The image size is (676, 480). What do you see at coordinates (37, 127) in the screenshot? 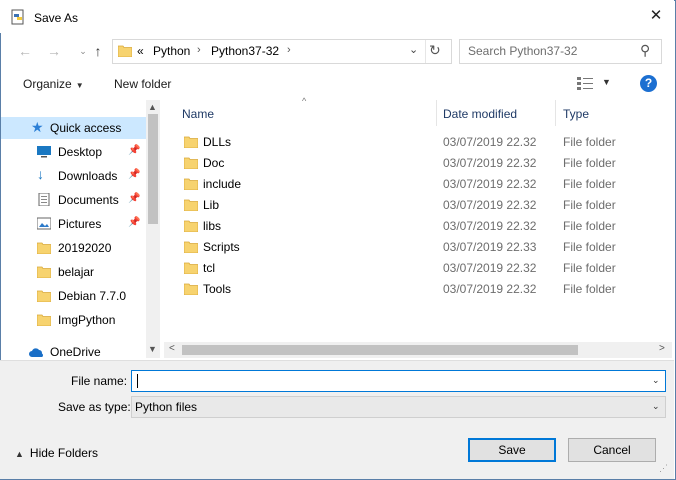
I see `star-icon: ★` at bounding box center [37, 127].